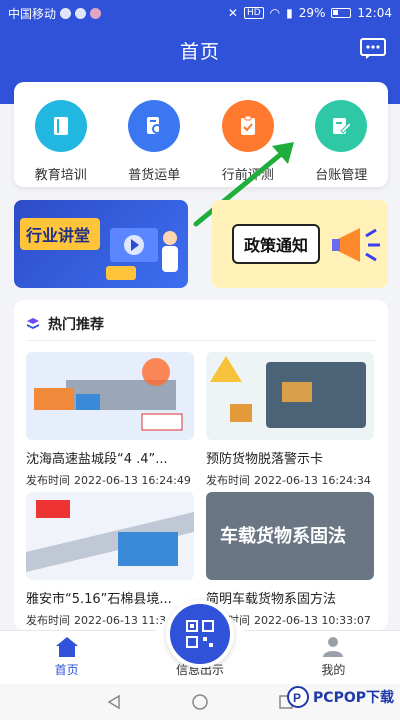 The height and width of the screenshot is (720, 400). I want to click on news-meta: 发布时间 2022-06-13 16:24:34, so click(290, 480).